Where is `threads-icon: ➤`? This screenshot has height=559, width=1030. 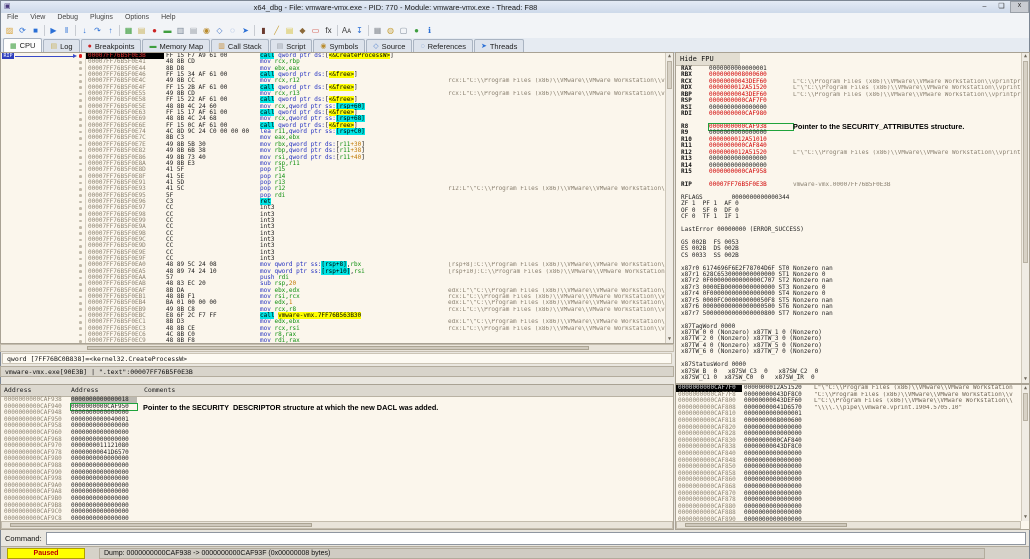
threads-icon: ➤ is located at coordinates (245, 31).